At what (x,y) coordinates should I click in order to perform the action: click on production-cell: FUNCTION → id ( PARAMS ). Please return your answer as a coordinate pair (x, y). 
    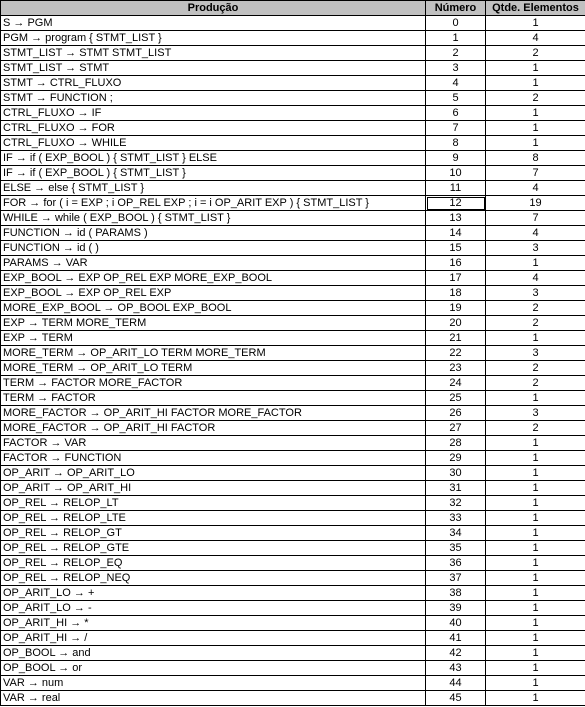
    Looking at the image, I should click on (213, 233).